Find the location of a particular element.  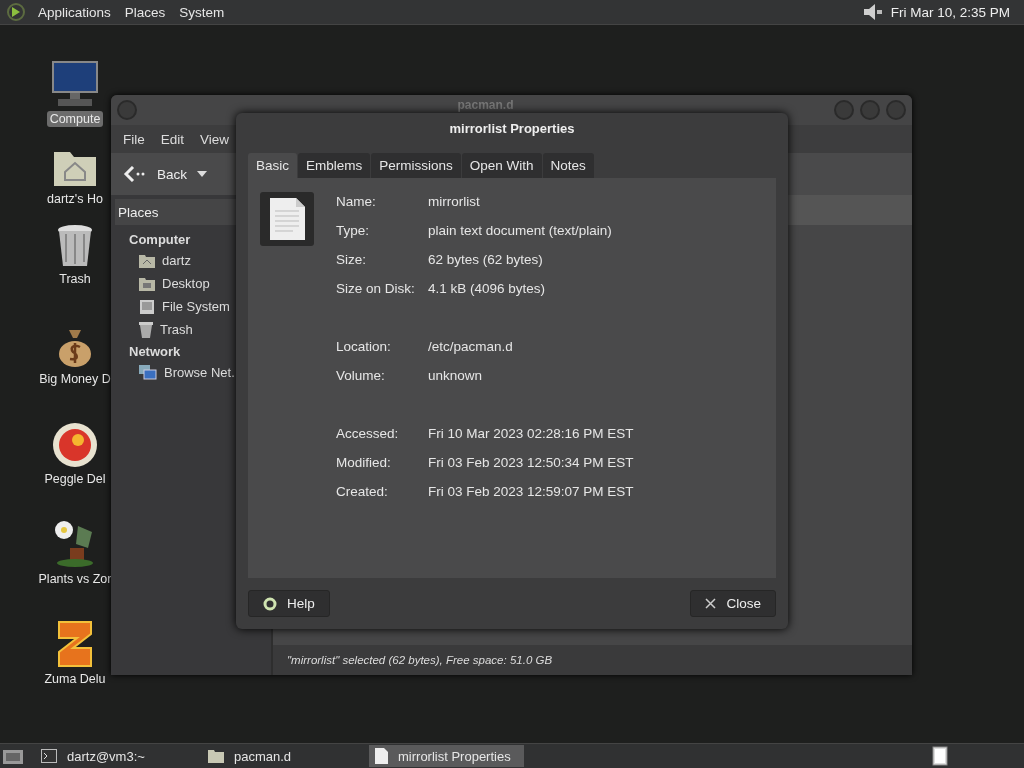

logo-icon is located at coordinates (16, 12).